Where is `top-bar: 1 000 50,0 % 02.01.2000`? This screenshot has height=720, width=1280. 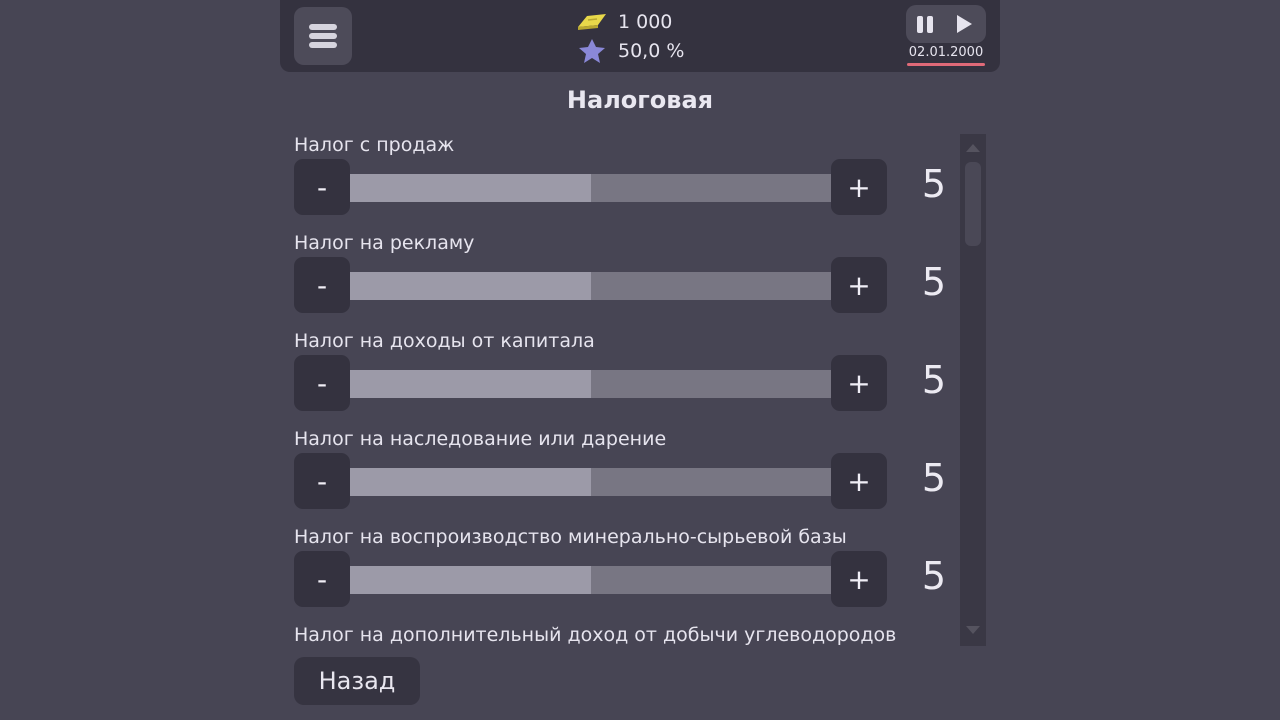 top-bar: 1 000 50,0 % 02.01.2000 is located at coordinates (640, 36).